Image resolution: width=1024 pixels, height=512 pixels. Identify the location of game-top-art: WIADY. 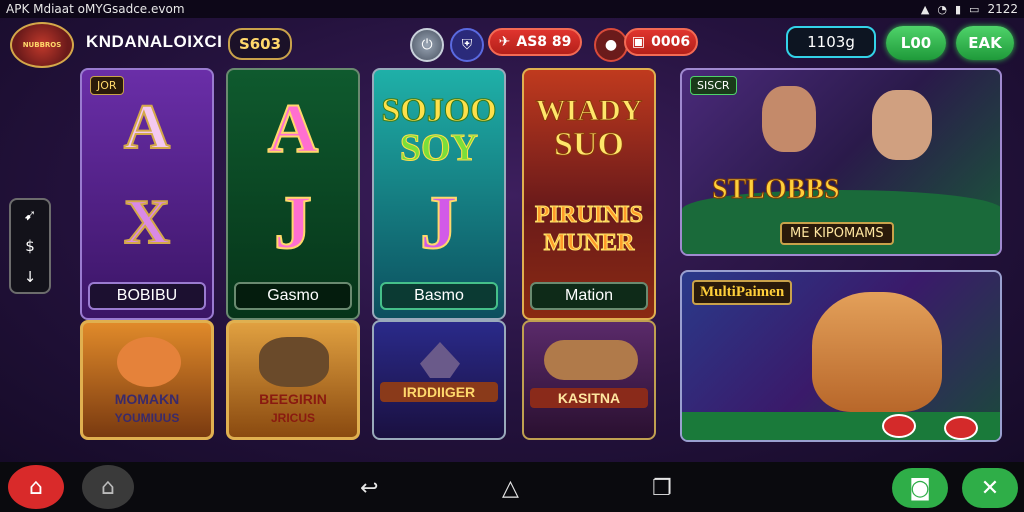
(589, 111).